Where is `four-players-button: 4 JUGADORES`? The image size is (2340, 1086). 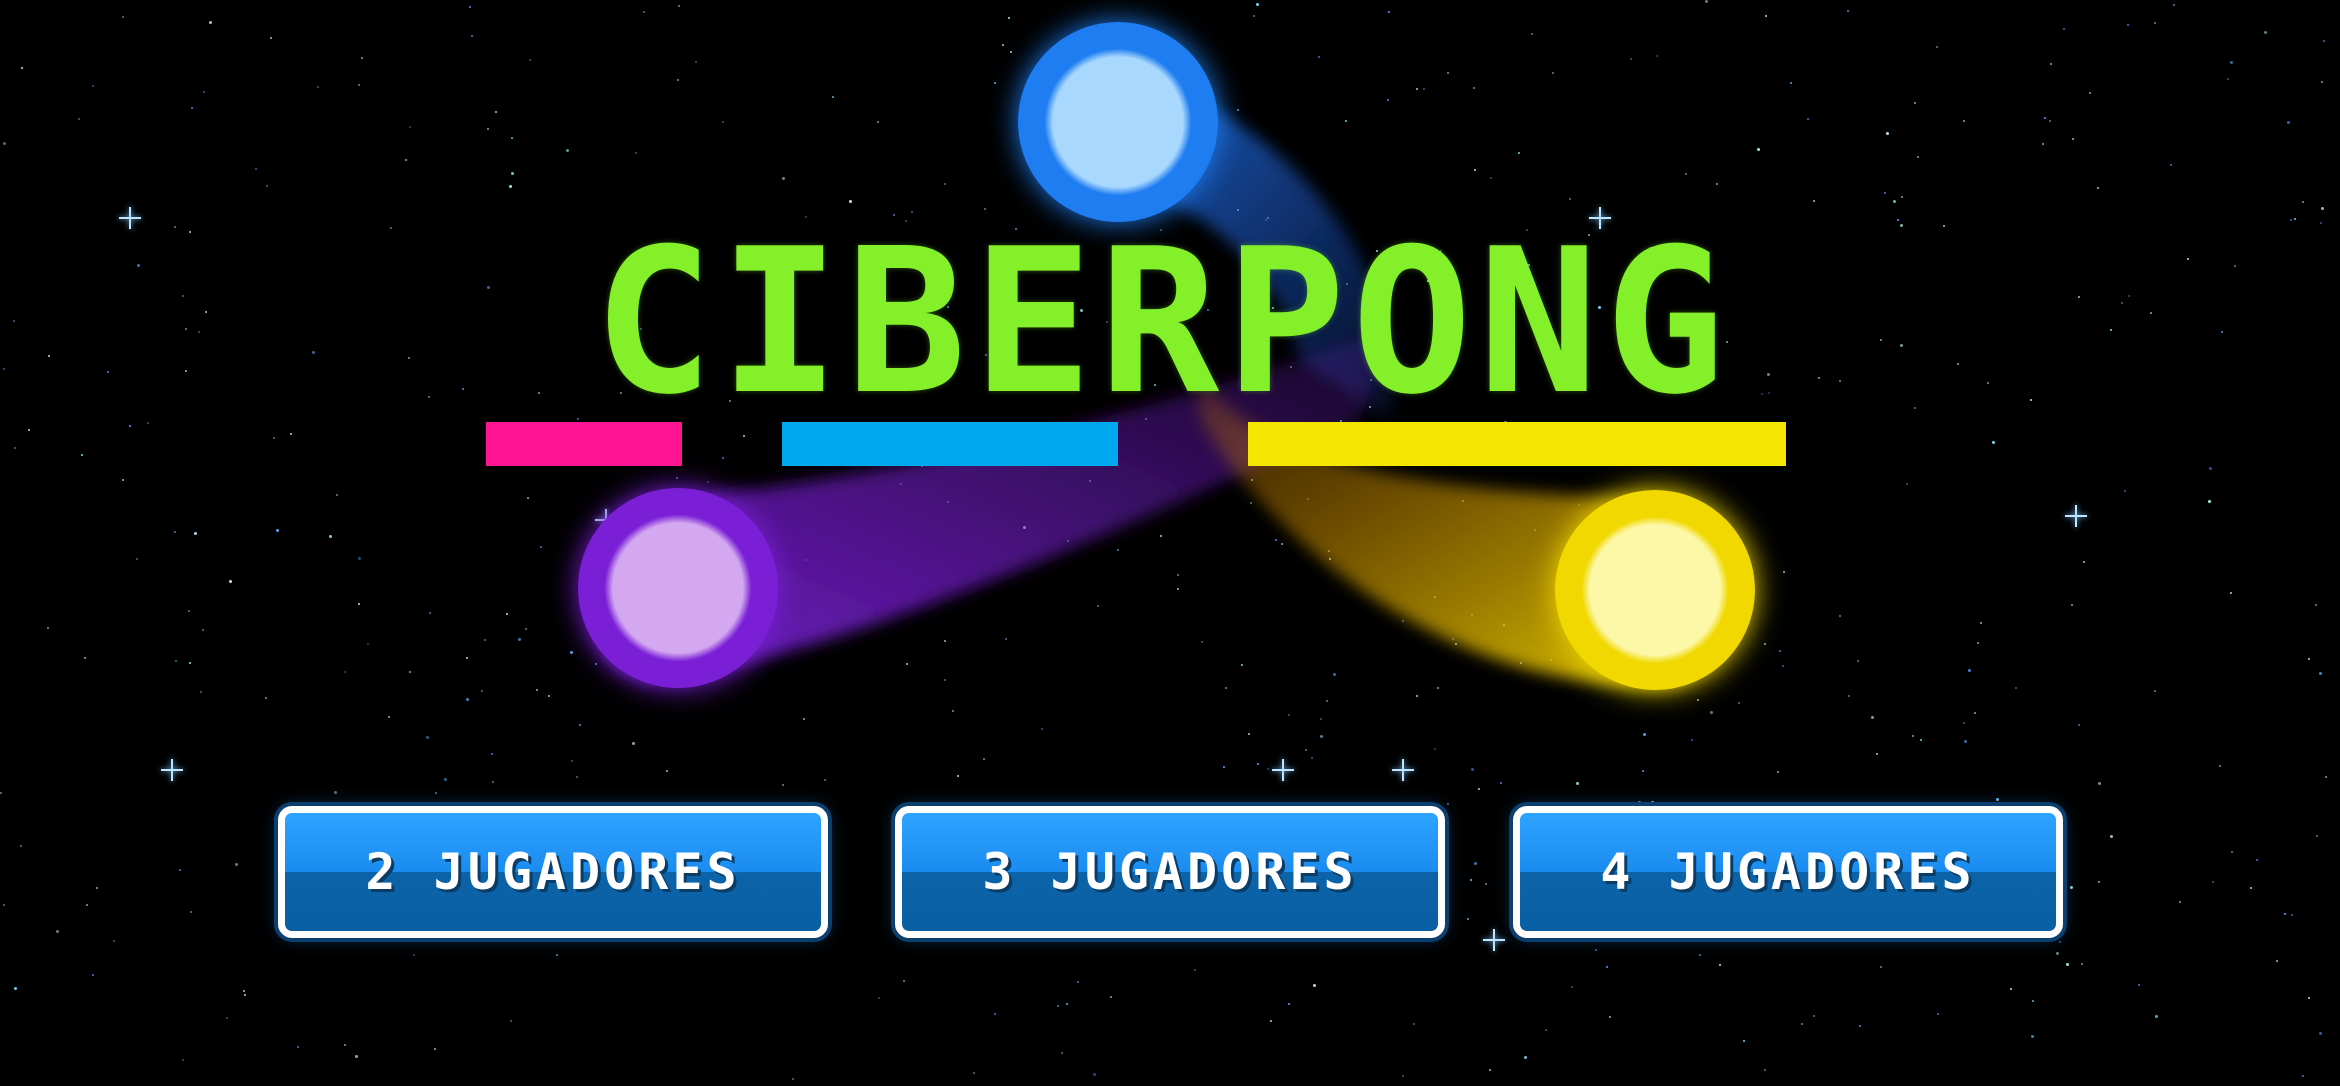 four-players-button: 4 JUGADORES is located at coordinates (1788, 872).